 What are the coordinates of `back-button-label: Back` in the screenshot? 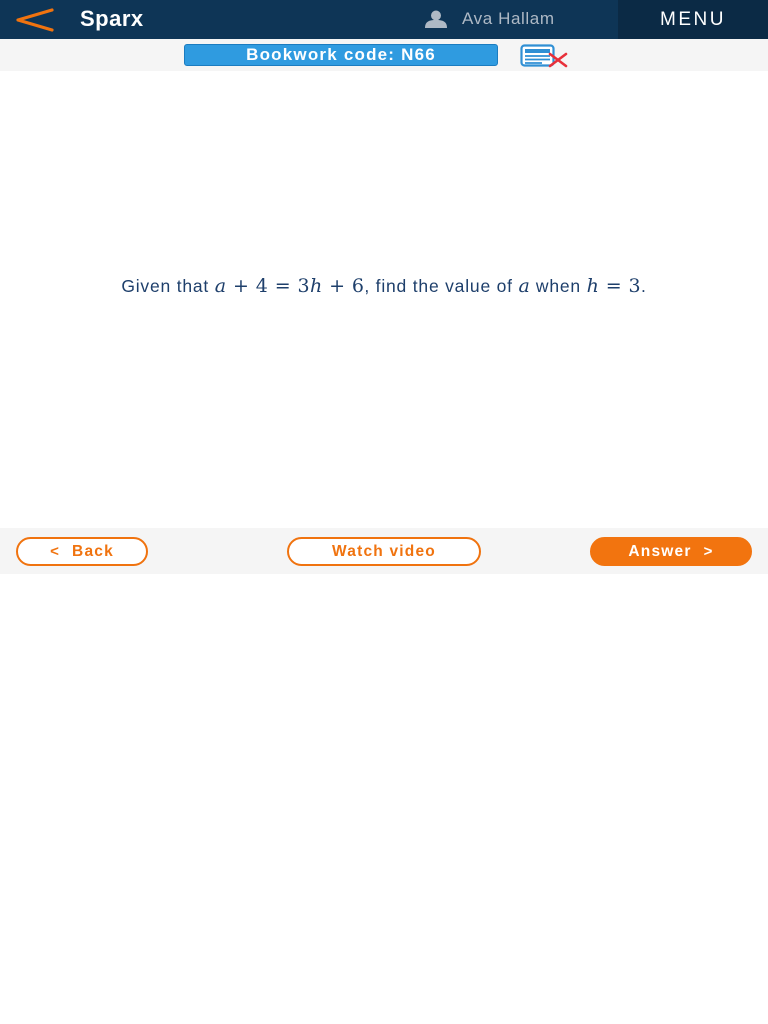 It's located at (93, 551).